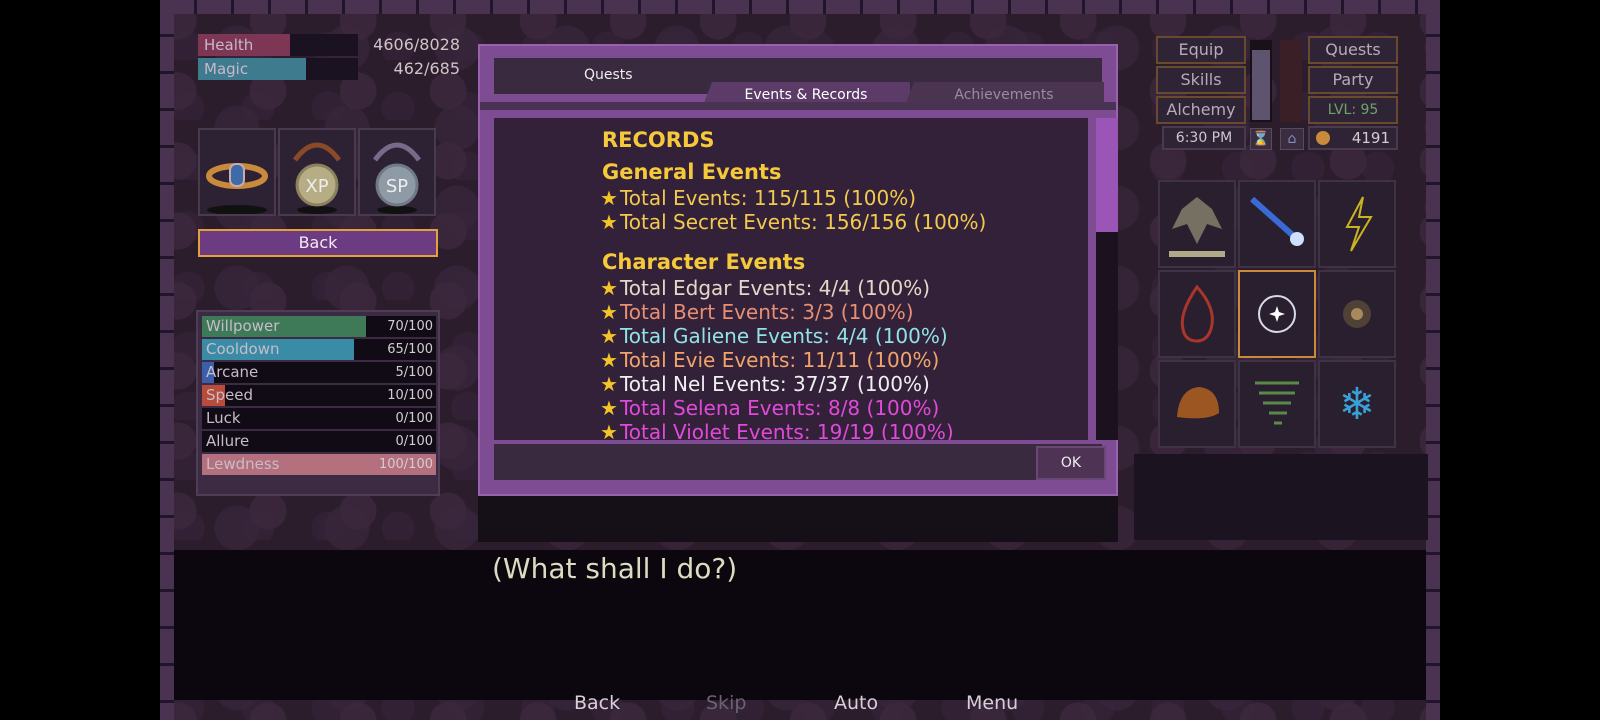  Describe the element at coordinates (232, 372) in the screenshot. I see `attribute-label: Arcane` at that location.